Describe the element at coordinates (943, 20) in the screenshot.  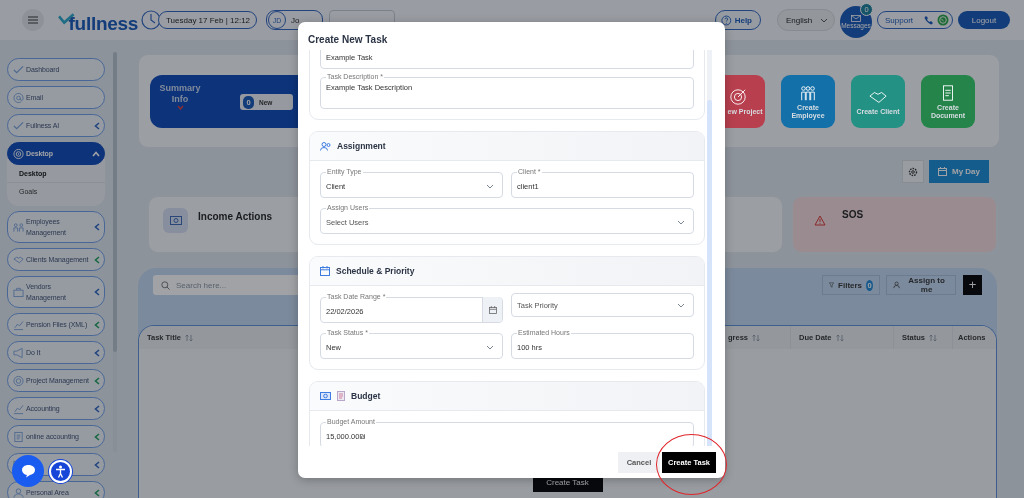
I see `whatsapp-icon` at that location.